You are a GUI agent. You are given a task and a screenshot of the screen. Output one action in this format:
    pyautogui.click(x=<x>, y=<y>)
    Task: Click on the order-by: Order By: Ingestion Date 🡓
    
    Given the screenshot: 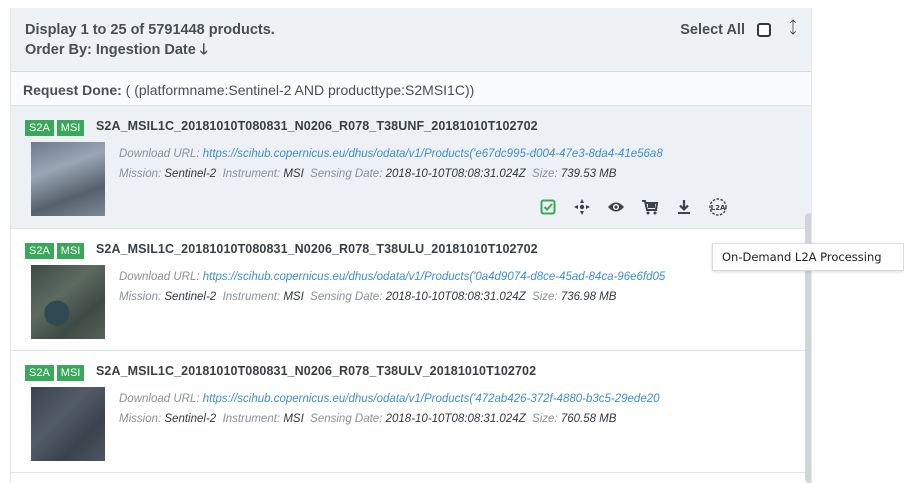 What is the action you would take?
    pyautogui.click(x=418, y=50)
    